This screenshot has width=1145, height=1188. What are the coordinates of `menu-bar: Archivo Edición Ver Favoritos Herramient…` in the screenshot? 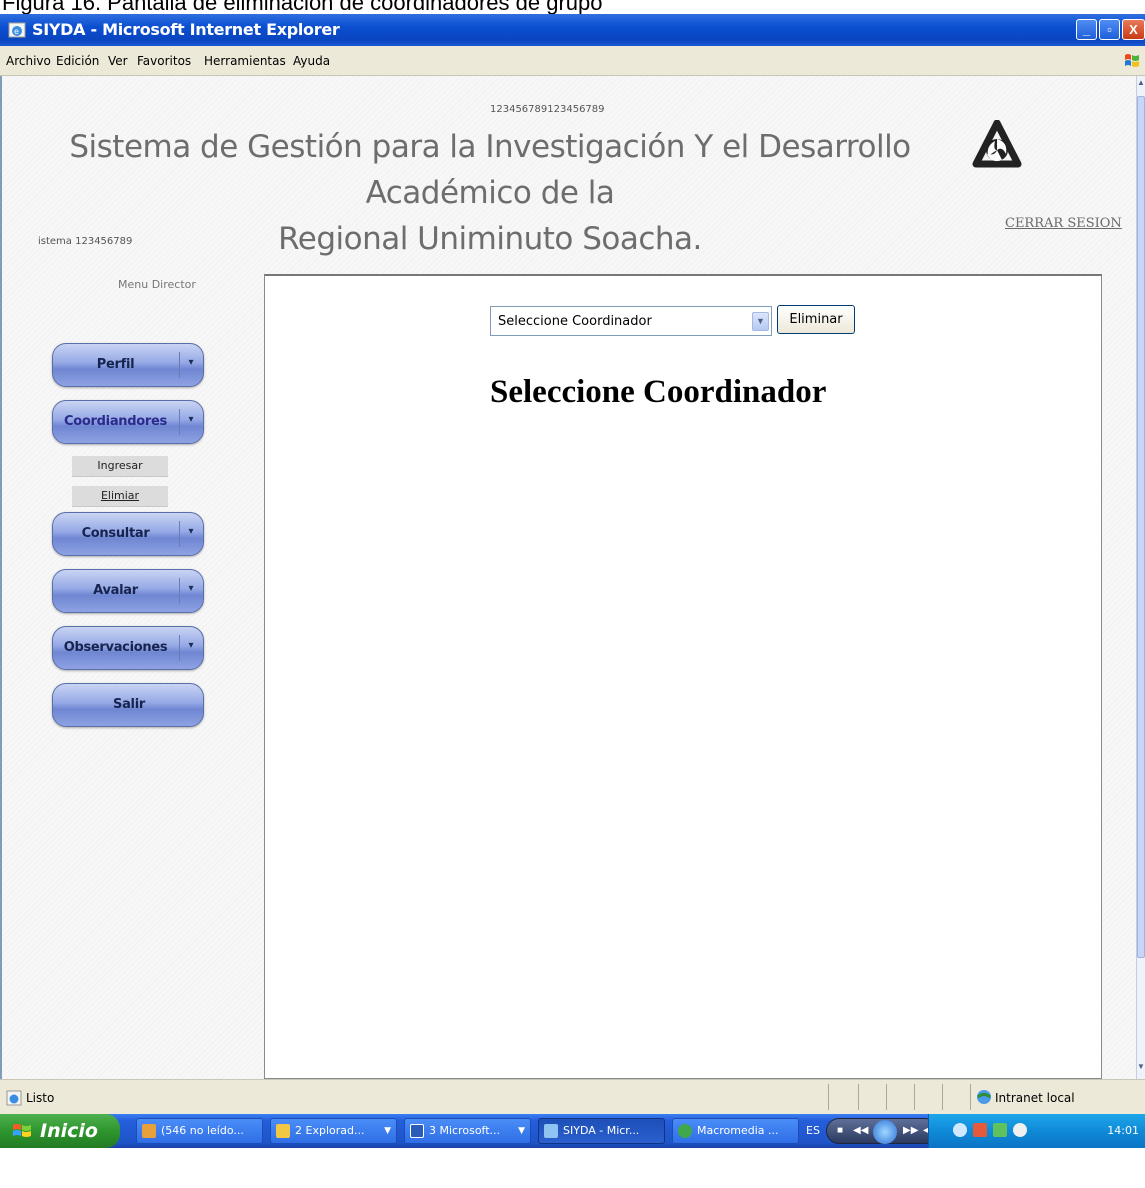 It's located at (572, 61).